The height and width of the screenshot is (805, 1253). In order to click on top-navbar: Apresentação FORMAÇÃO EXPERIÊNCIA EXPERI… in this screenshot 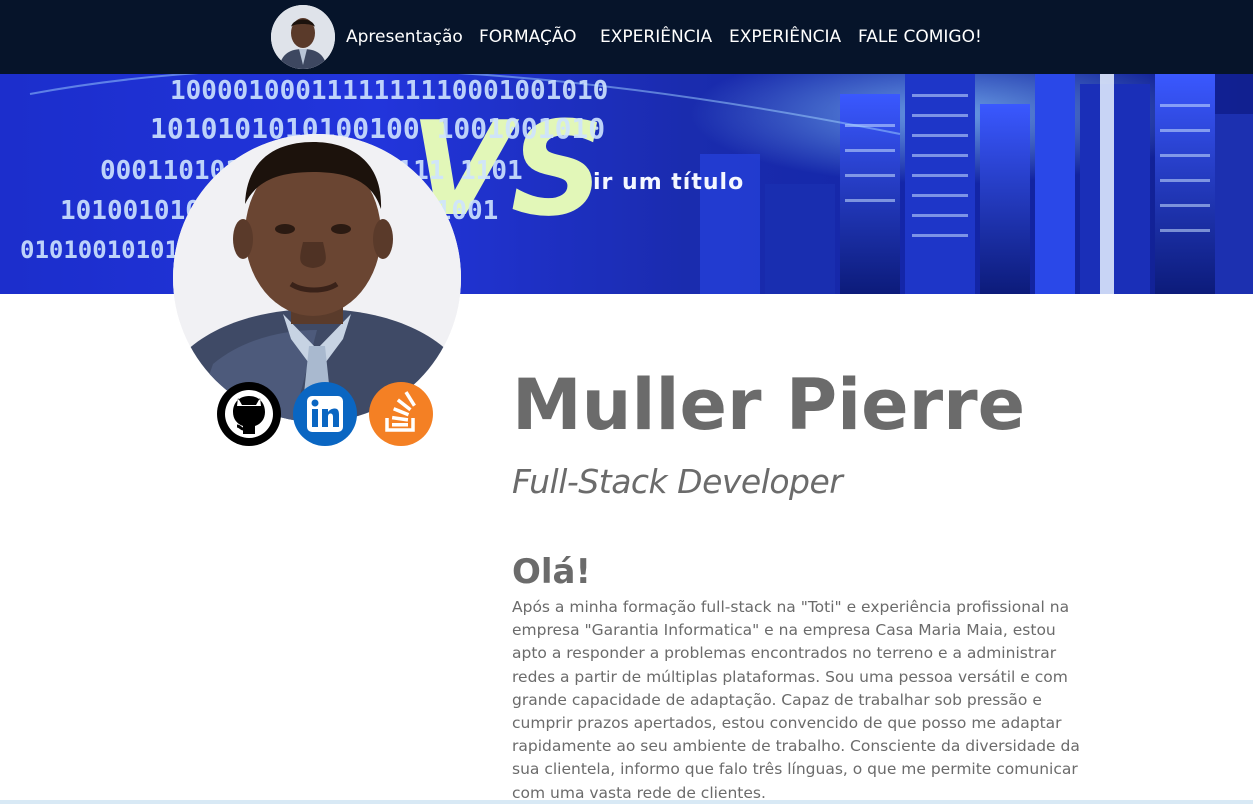, I will do `click(626, 37)`.